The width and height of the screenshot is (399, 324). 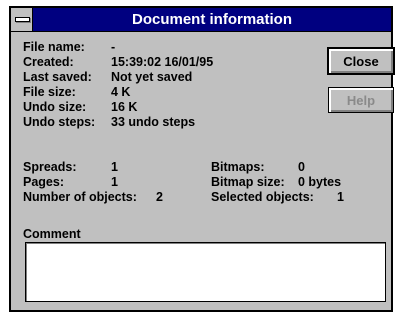 I want to click on undo-size-value: 16 K, so click(x=124, y=107).